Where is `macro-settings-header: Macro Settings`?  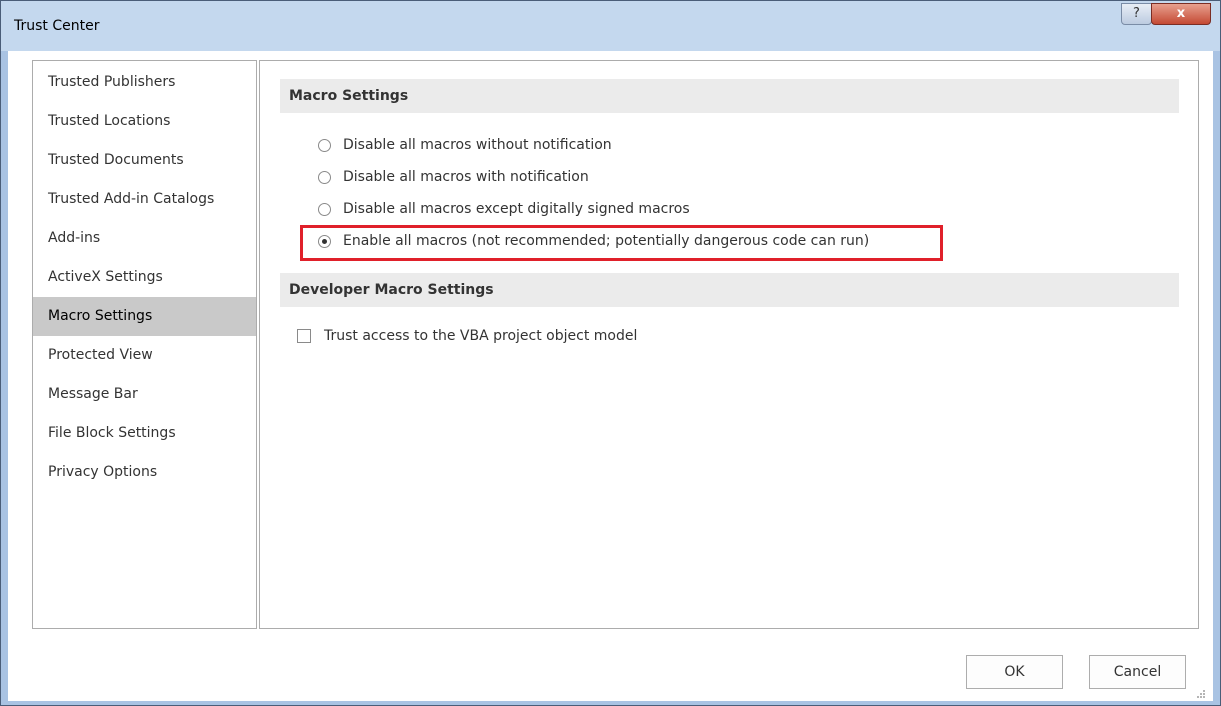
macro-settings-header: Macro Settings is located at coordinates (729, 96).